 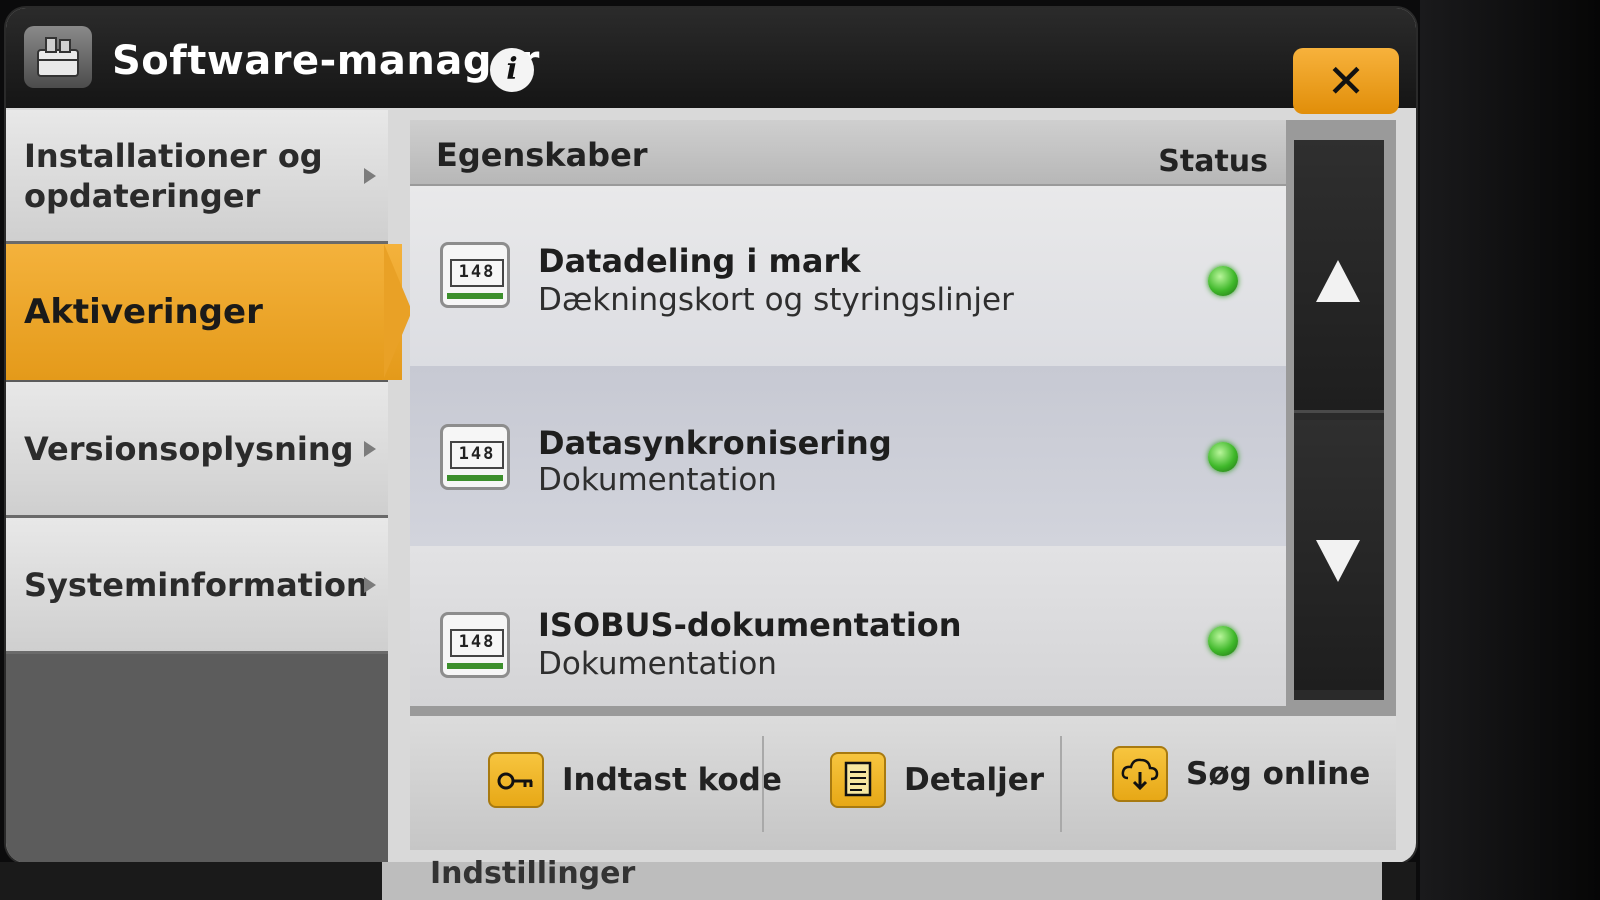 I want to click on item-title: ISOBUS-dokumentation, so click(x=750, y=625).